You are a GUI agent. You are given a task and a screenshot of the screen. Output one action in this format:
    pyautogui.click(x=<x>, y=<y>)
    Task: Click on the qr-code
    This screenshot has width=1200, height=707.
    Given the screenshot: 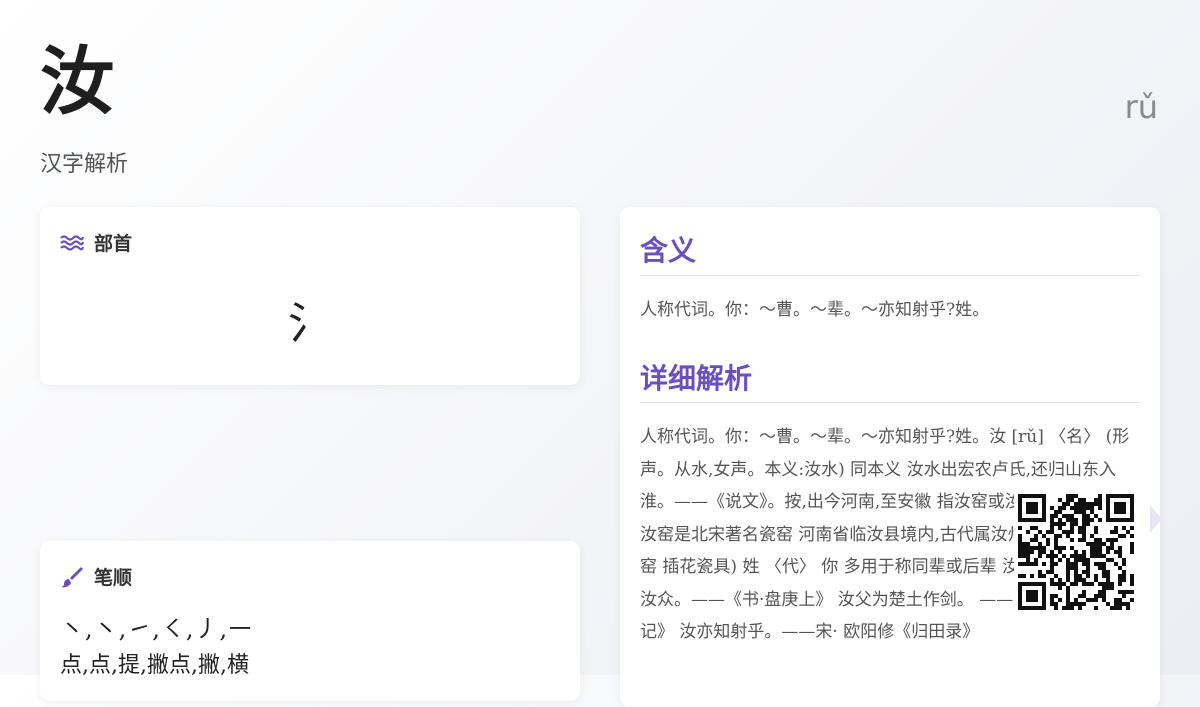 What is the action you would take?
    pyautogui.click(x=1076, y=552)
    